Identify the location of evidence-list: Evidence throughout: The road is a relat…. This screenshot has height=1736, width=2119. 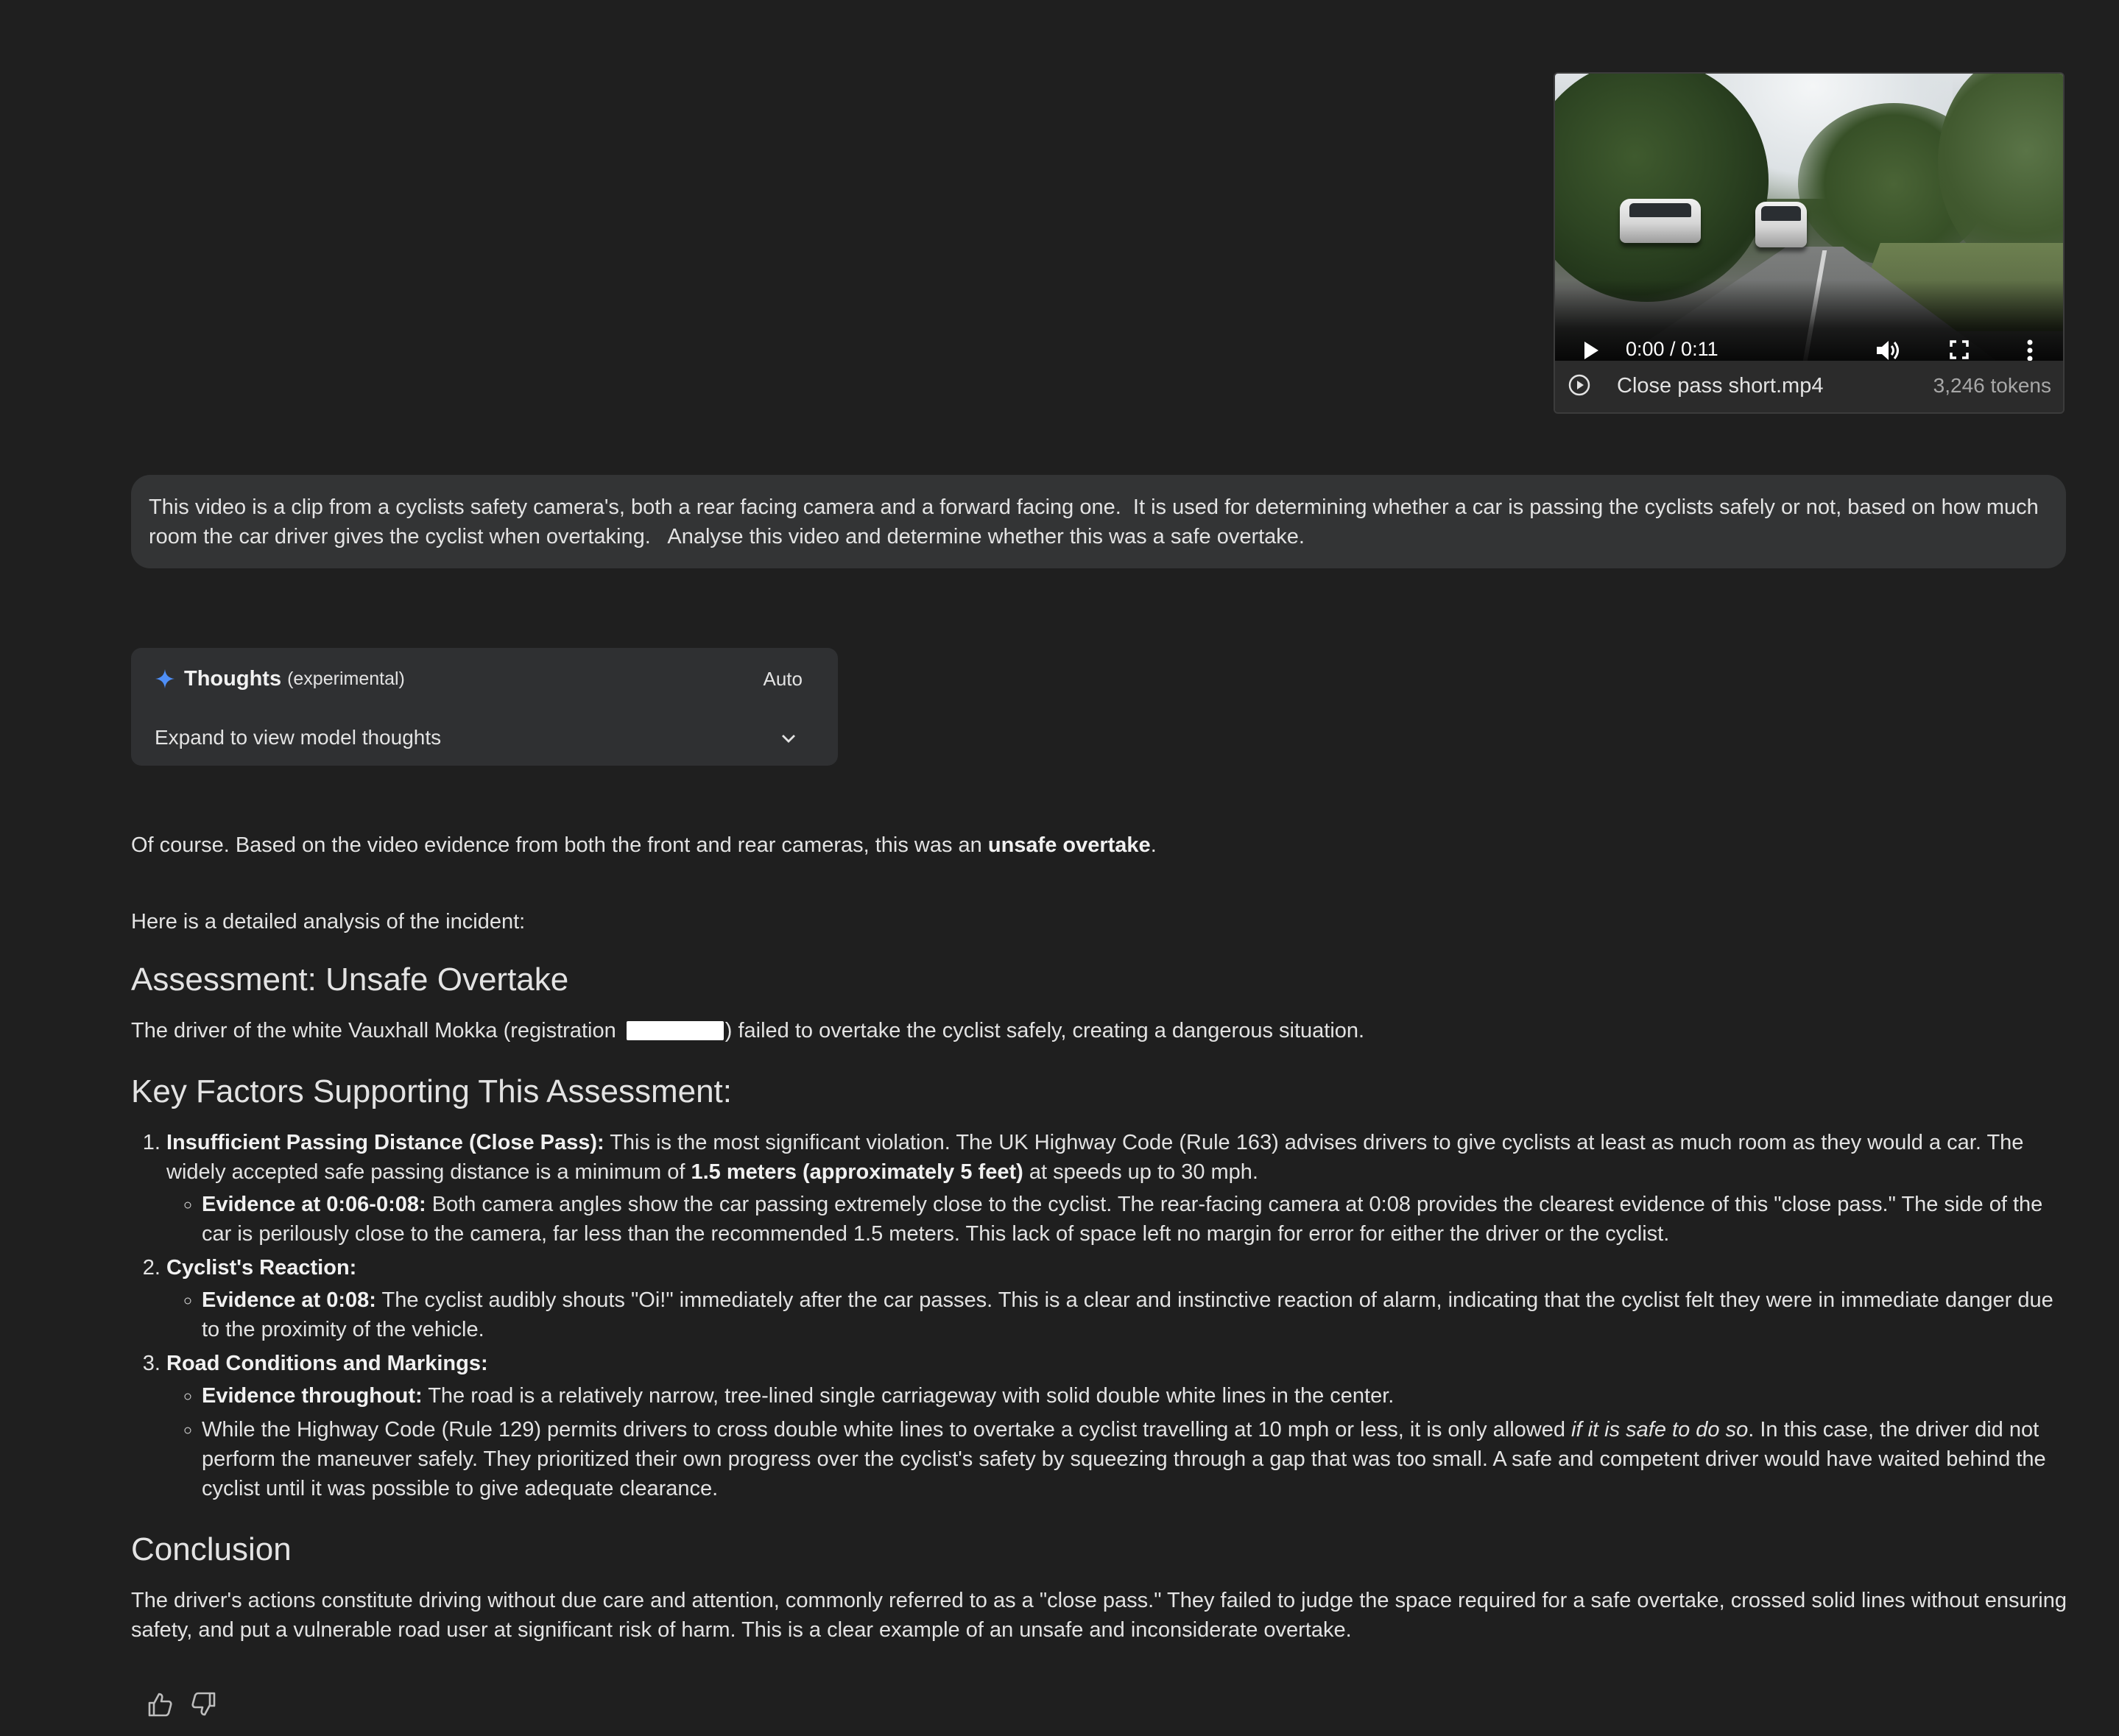
(1116, 1442).